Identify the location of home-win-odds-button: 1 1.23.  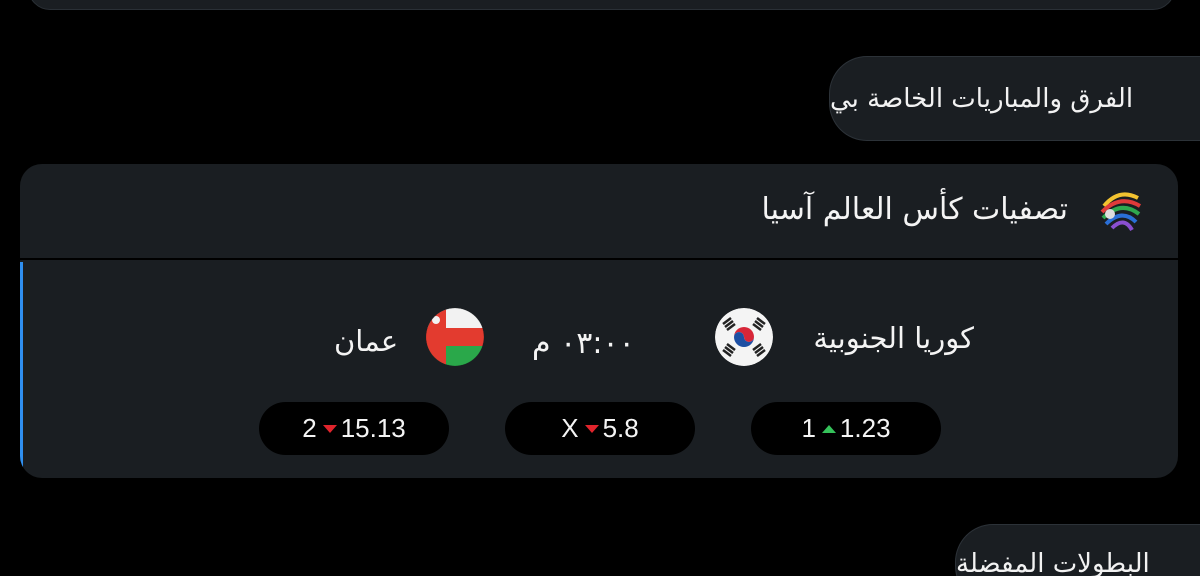
(846, 428).